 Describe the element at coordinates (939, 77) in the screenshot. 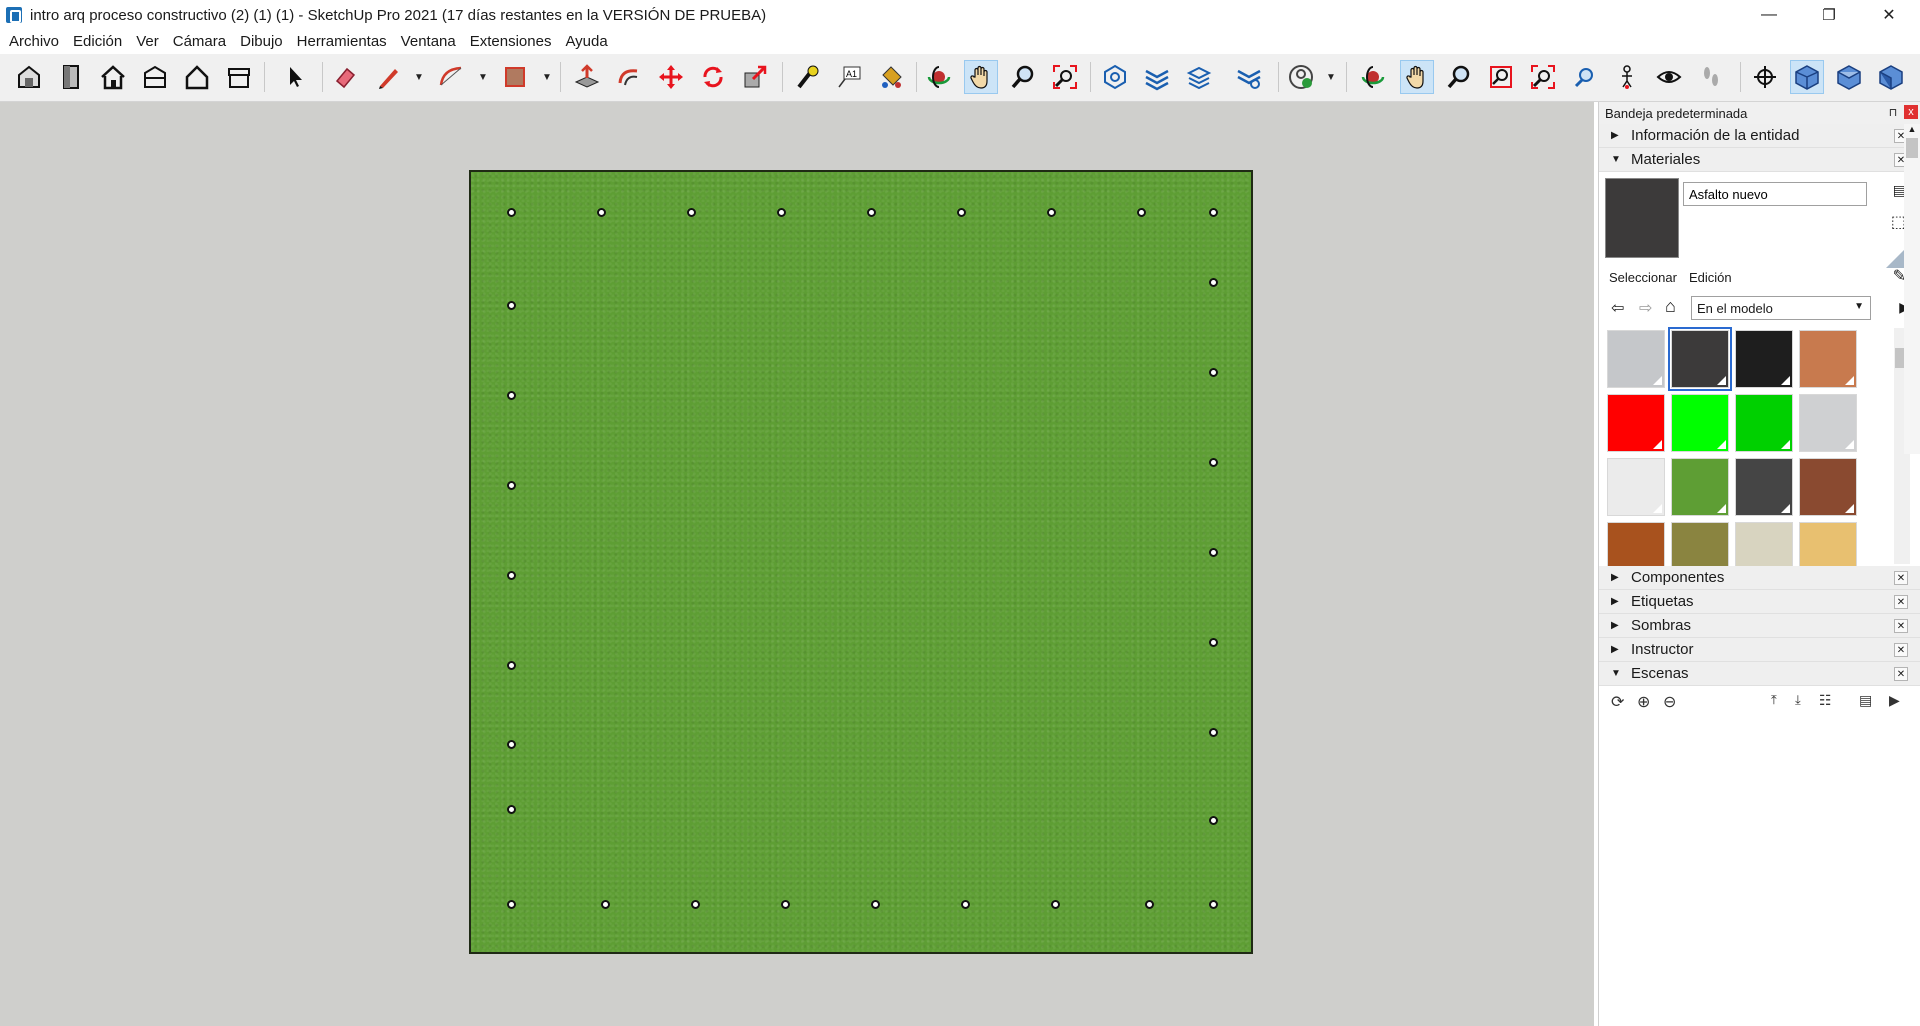

I see `orbit-icon` at that location.